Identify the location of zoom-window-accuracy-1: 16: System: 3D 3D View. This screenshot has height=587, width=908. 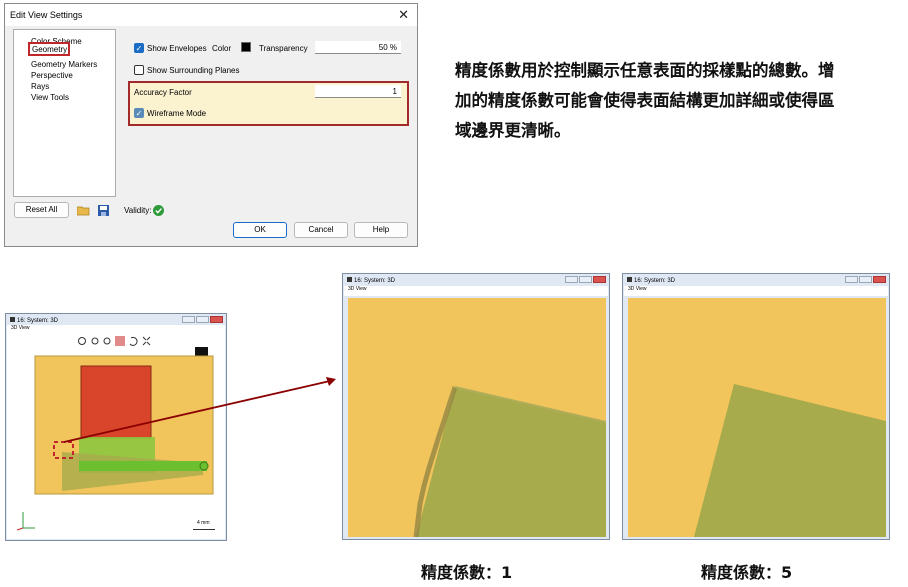
(476, 406).